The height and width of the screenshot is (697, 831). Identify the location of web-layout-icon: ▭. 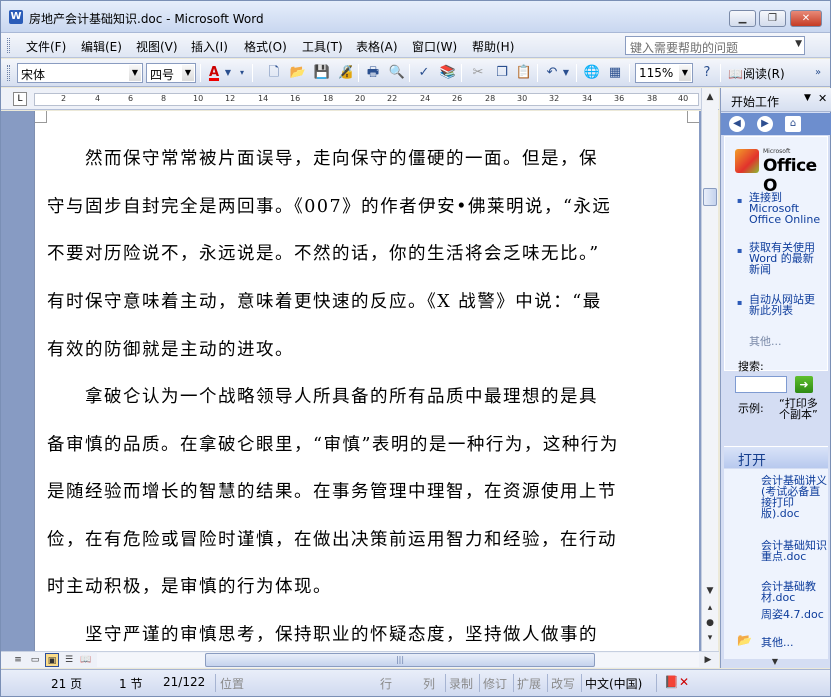
(35, 660).